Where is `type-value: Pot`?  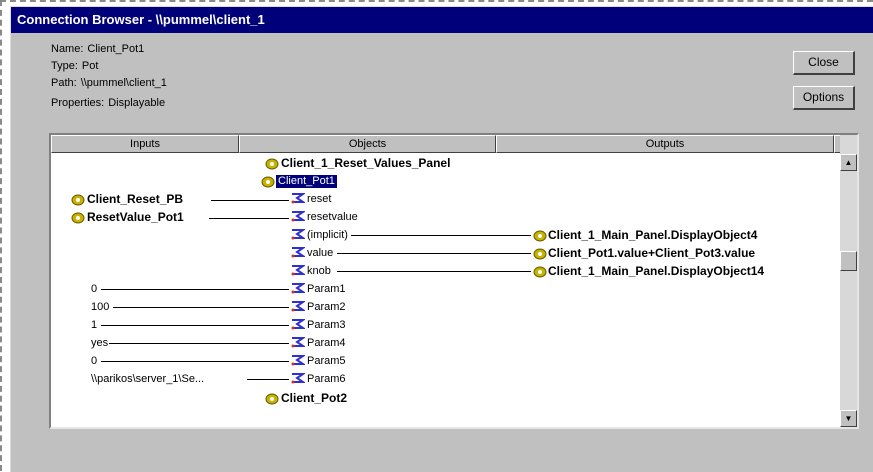
type-value: Pot is located at coordinates (90, 66).